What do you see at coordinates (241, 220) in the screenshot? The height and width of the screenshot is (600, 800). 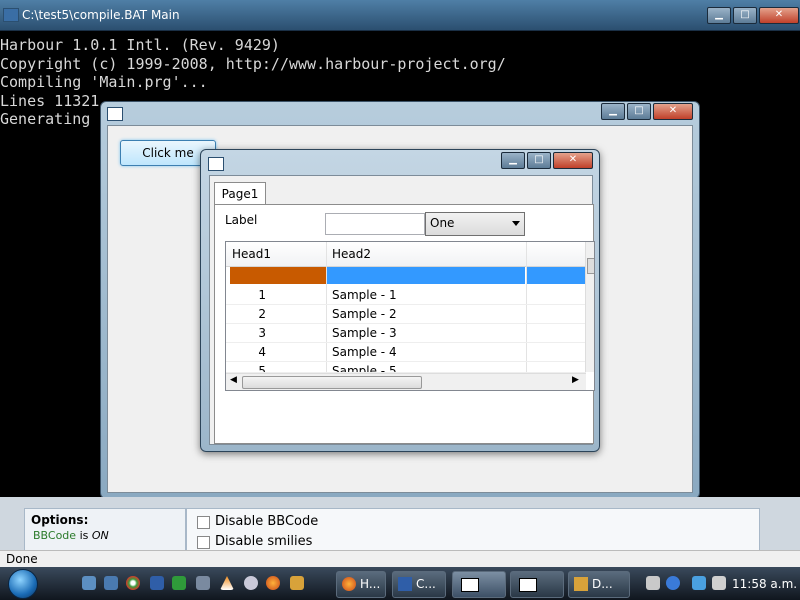 I see `field-label: Label` at bounding box center [241, 220].